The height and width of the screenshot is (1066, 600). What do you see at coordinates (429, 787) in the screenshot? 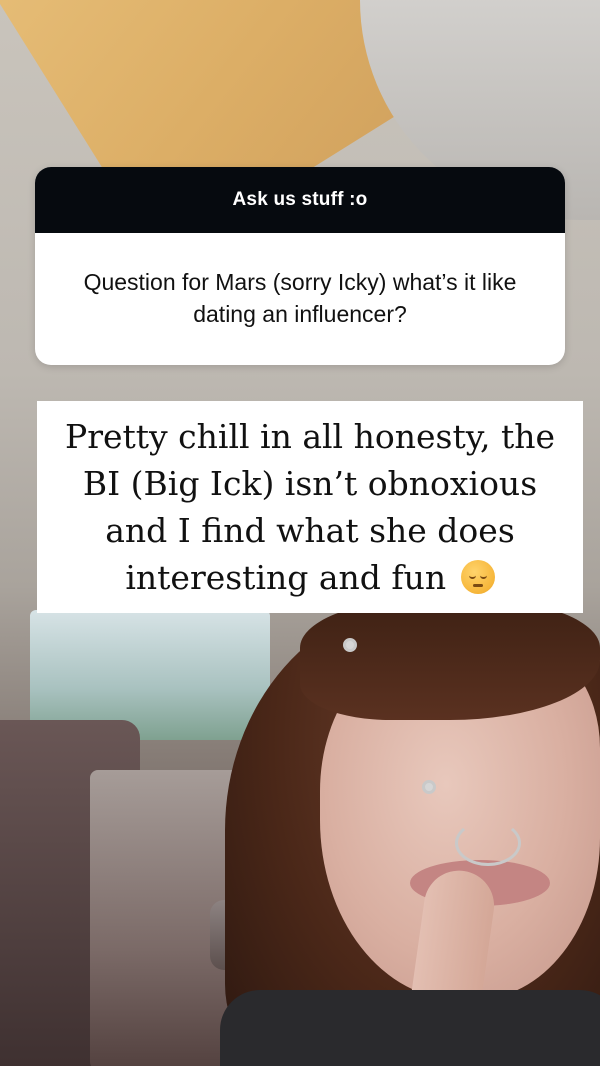
I see `nose-stud` at bounding box center [429, 787].